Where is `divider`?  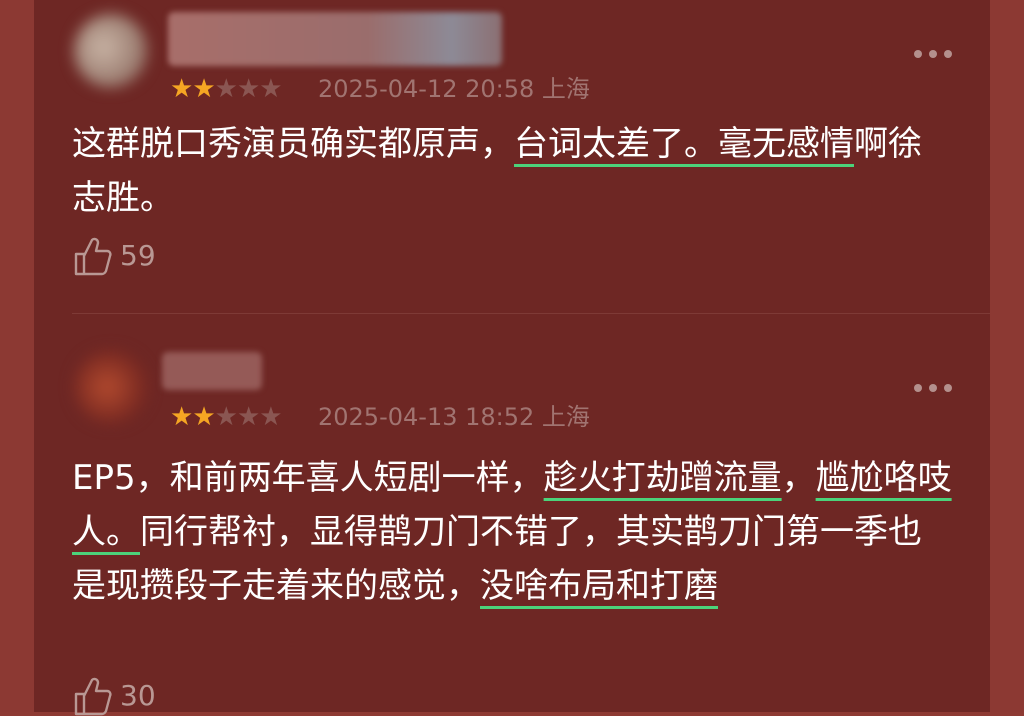 divider is located at coordinates (531, 313).